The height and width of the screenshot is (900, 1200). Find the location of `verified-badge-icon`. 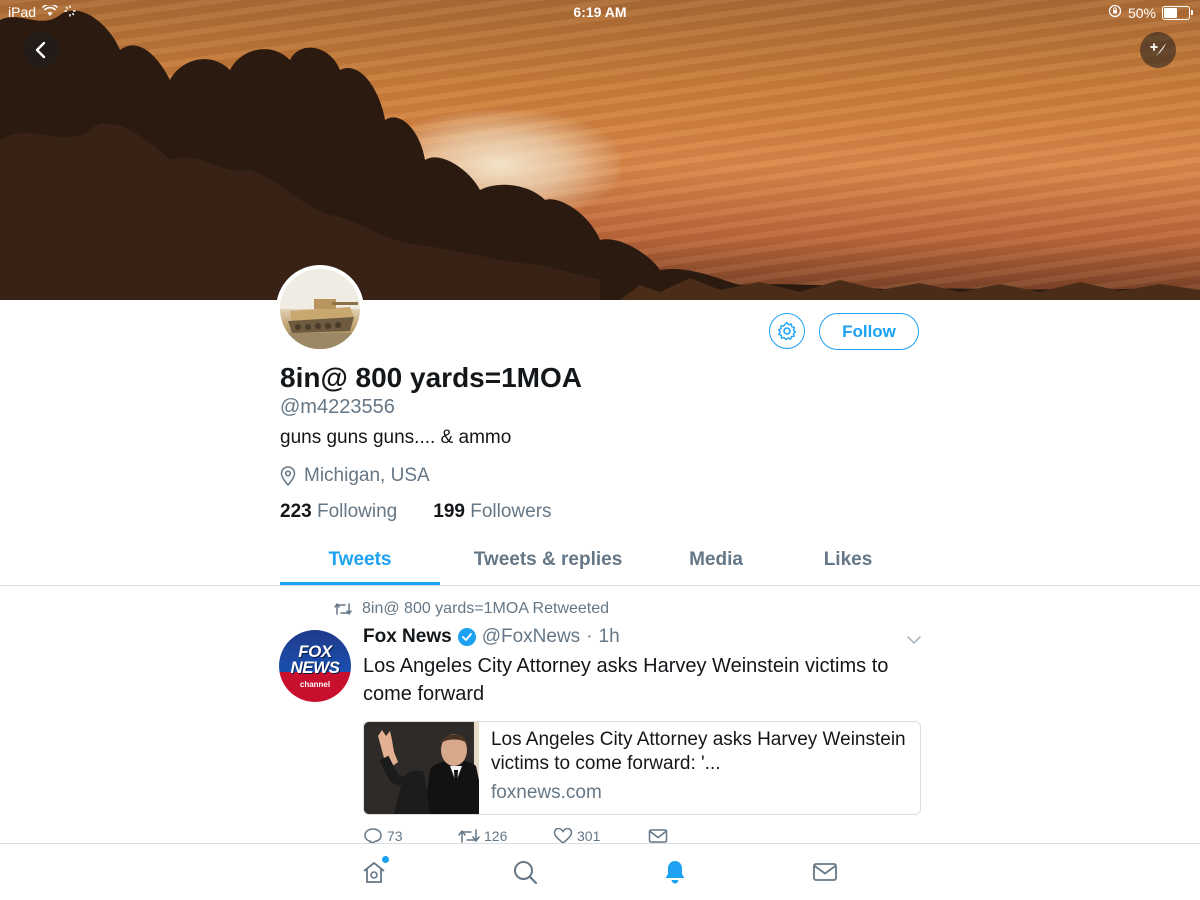

verified-badge-icon is located at coordinates (466, 637).